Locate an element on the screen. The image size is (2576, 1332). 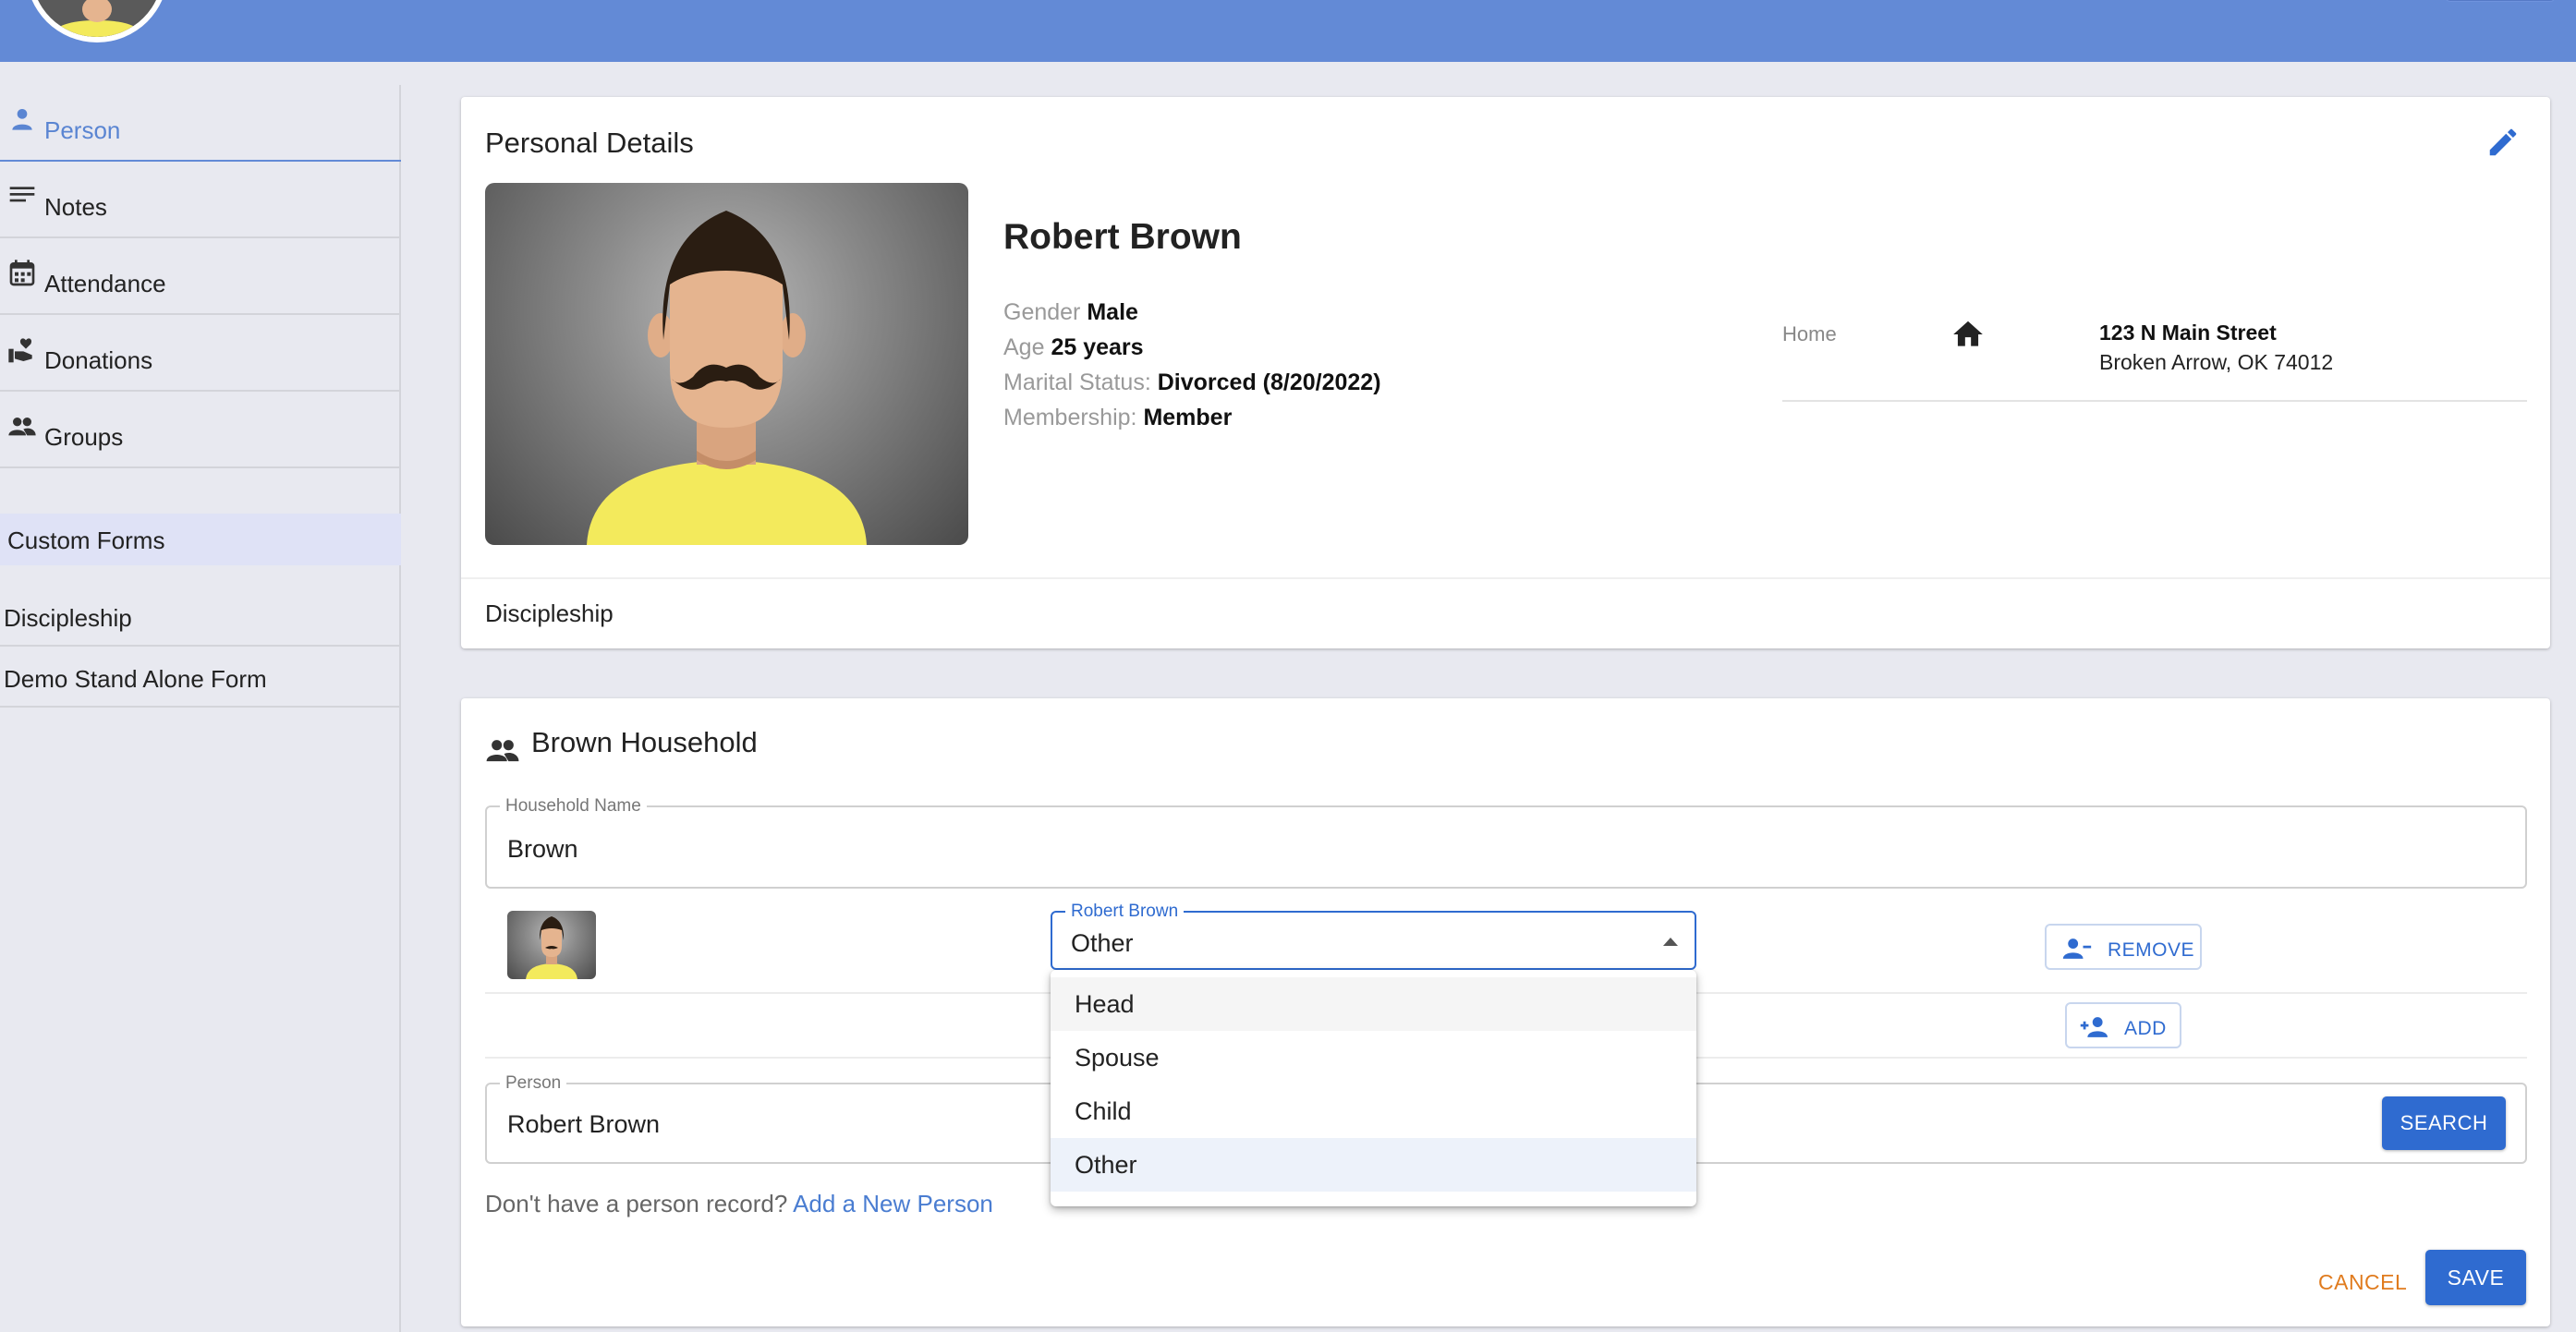
top-app-bar is located at coordinates (1288, 31).